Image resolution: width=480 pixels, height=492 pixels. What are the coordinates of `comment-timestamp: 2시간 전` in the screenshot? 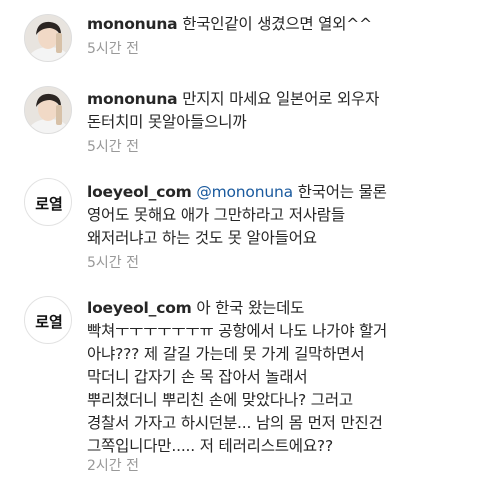 It's located at (113, 466).